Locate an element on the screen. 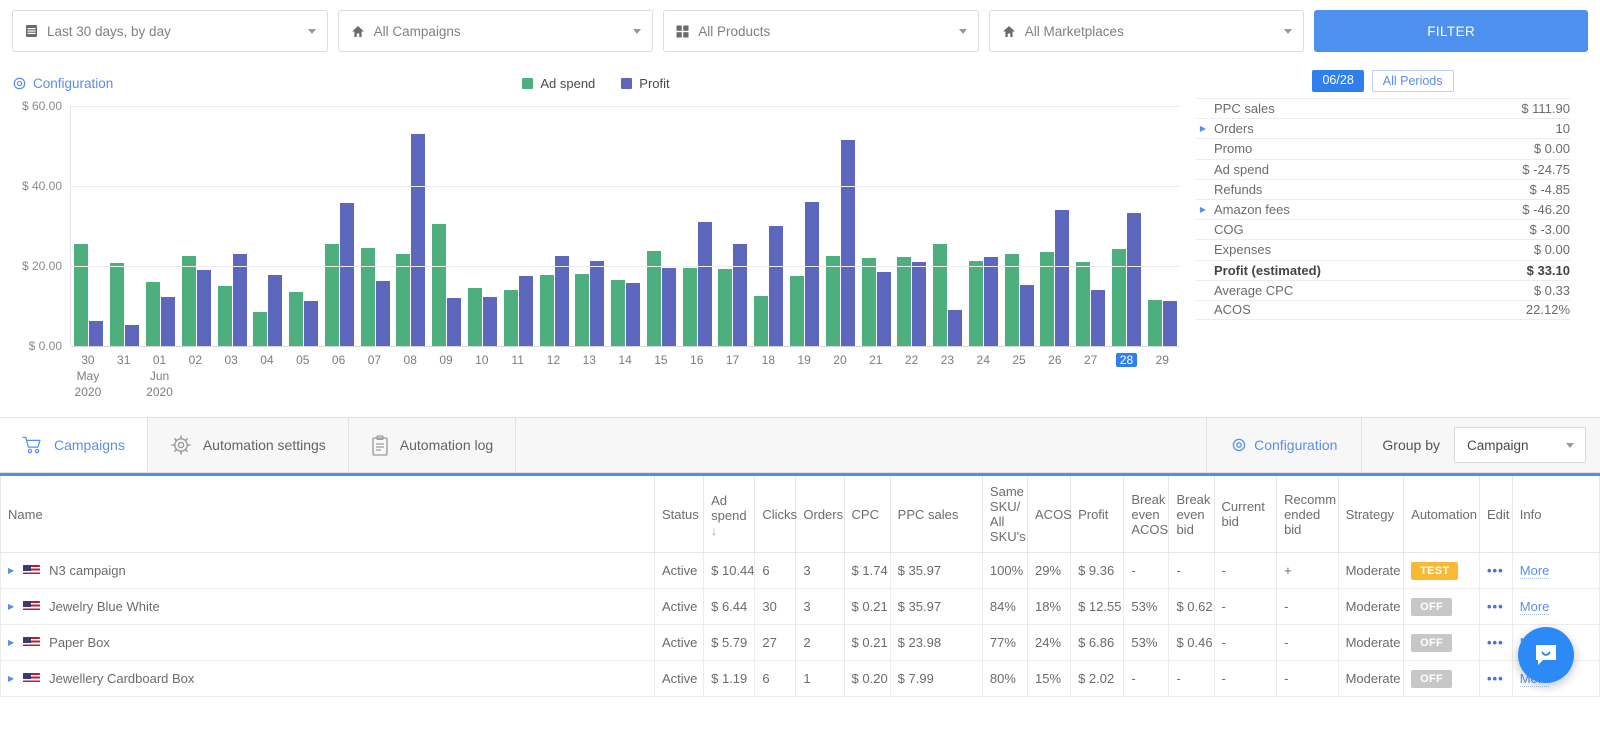 This screenshot has height=736, width=1600. chat-bubble-icon is located at coordinates (1546, 655).